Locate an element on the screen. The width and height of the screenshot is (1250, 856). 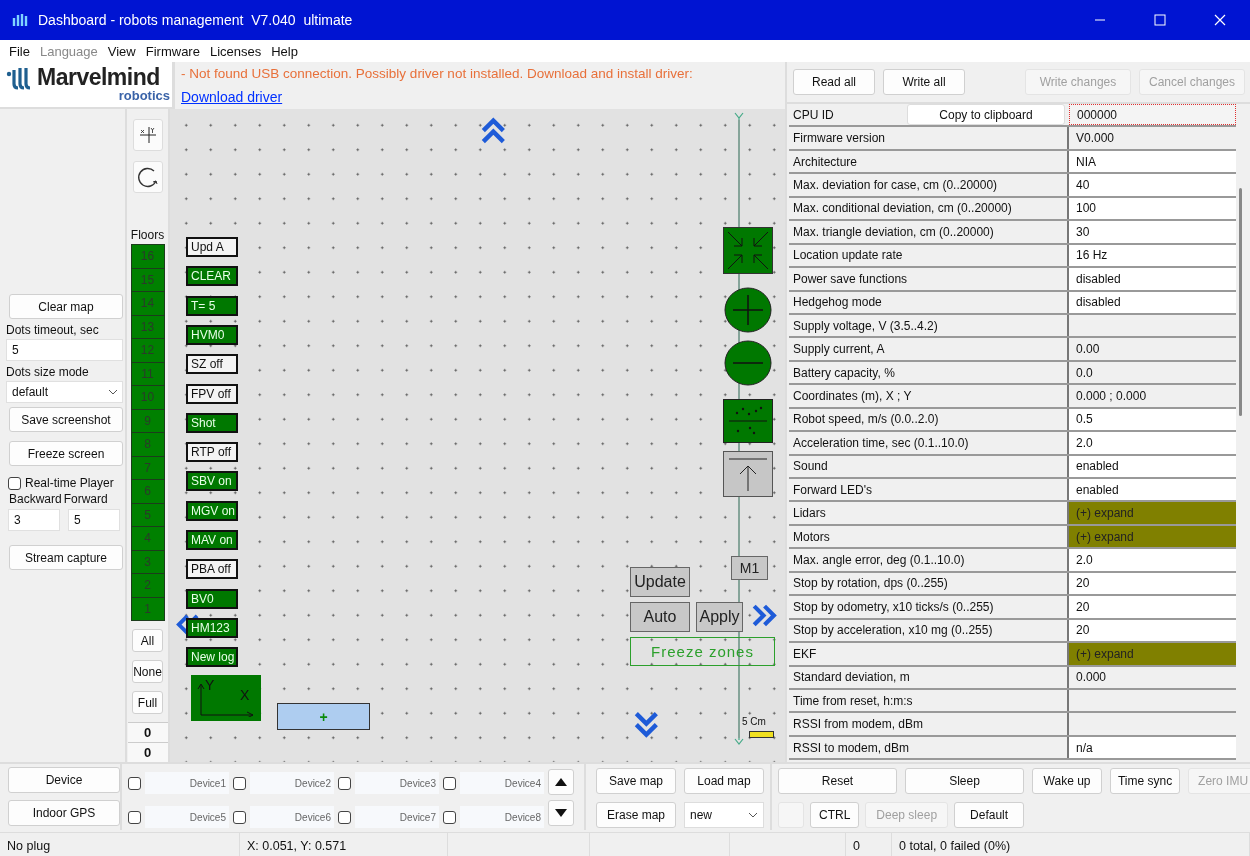
map-toggle: CLEAR is located at coordinates (212, 276).